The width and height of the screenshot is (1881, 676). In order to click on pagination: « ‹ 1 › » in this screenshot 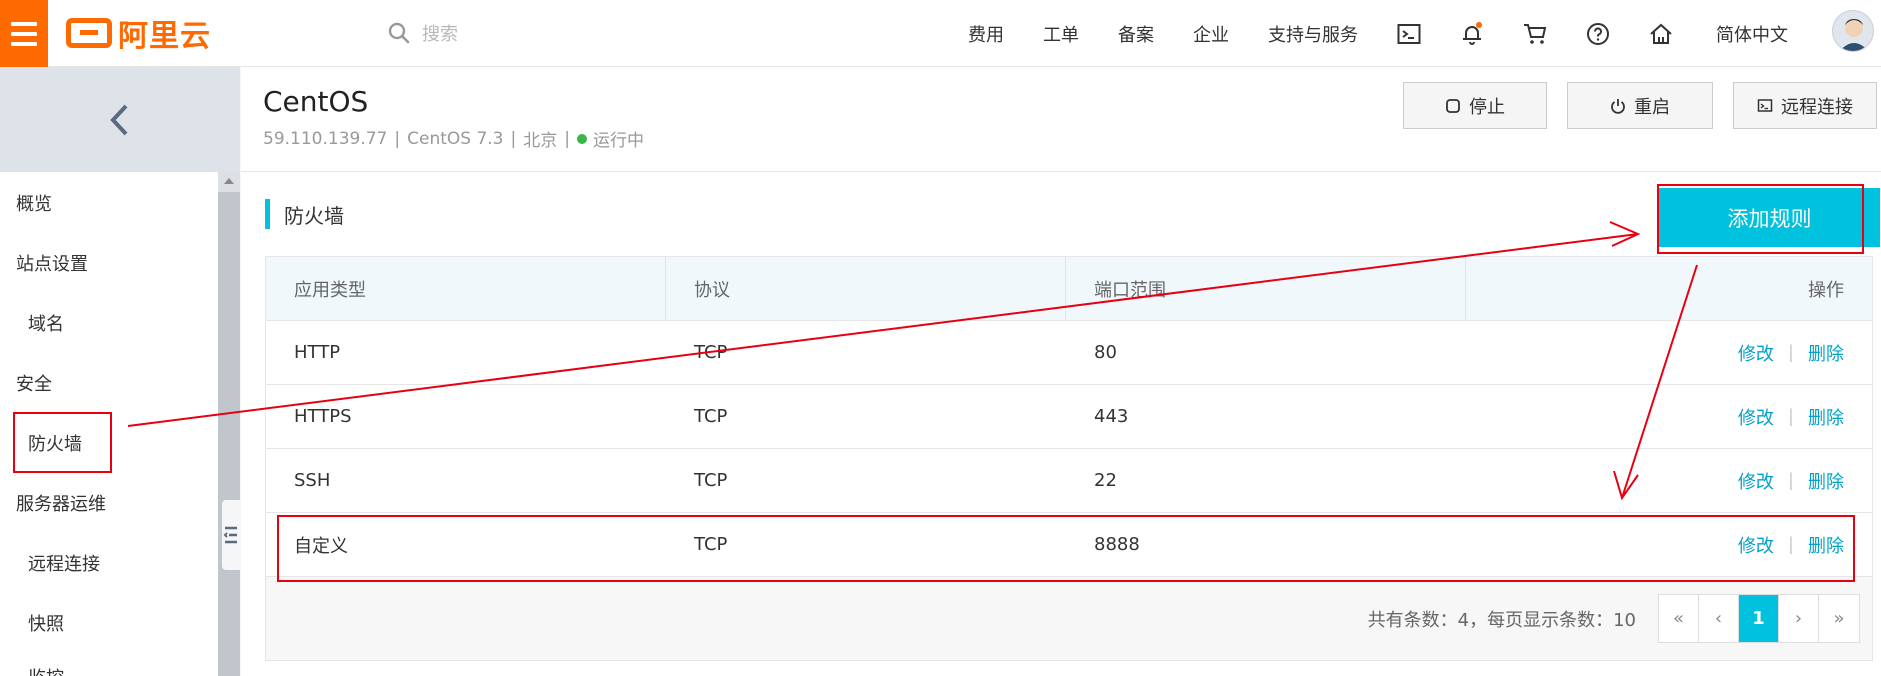, I will do `click(1759, 618)`.